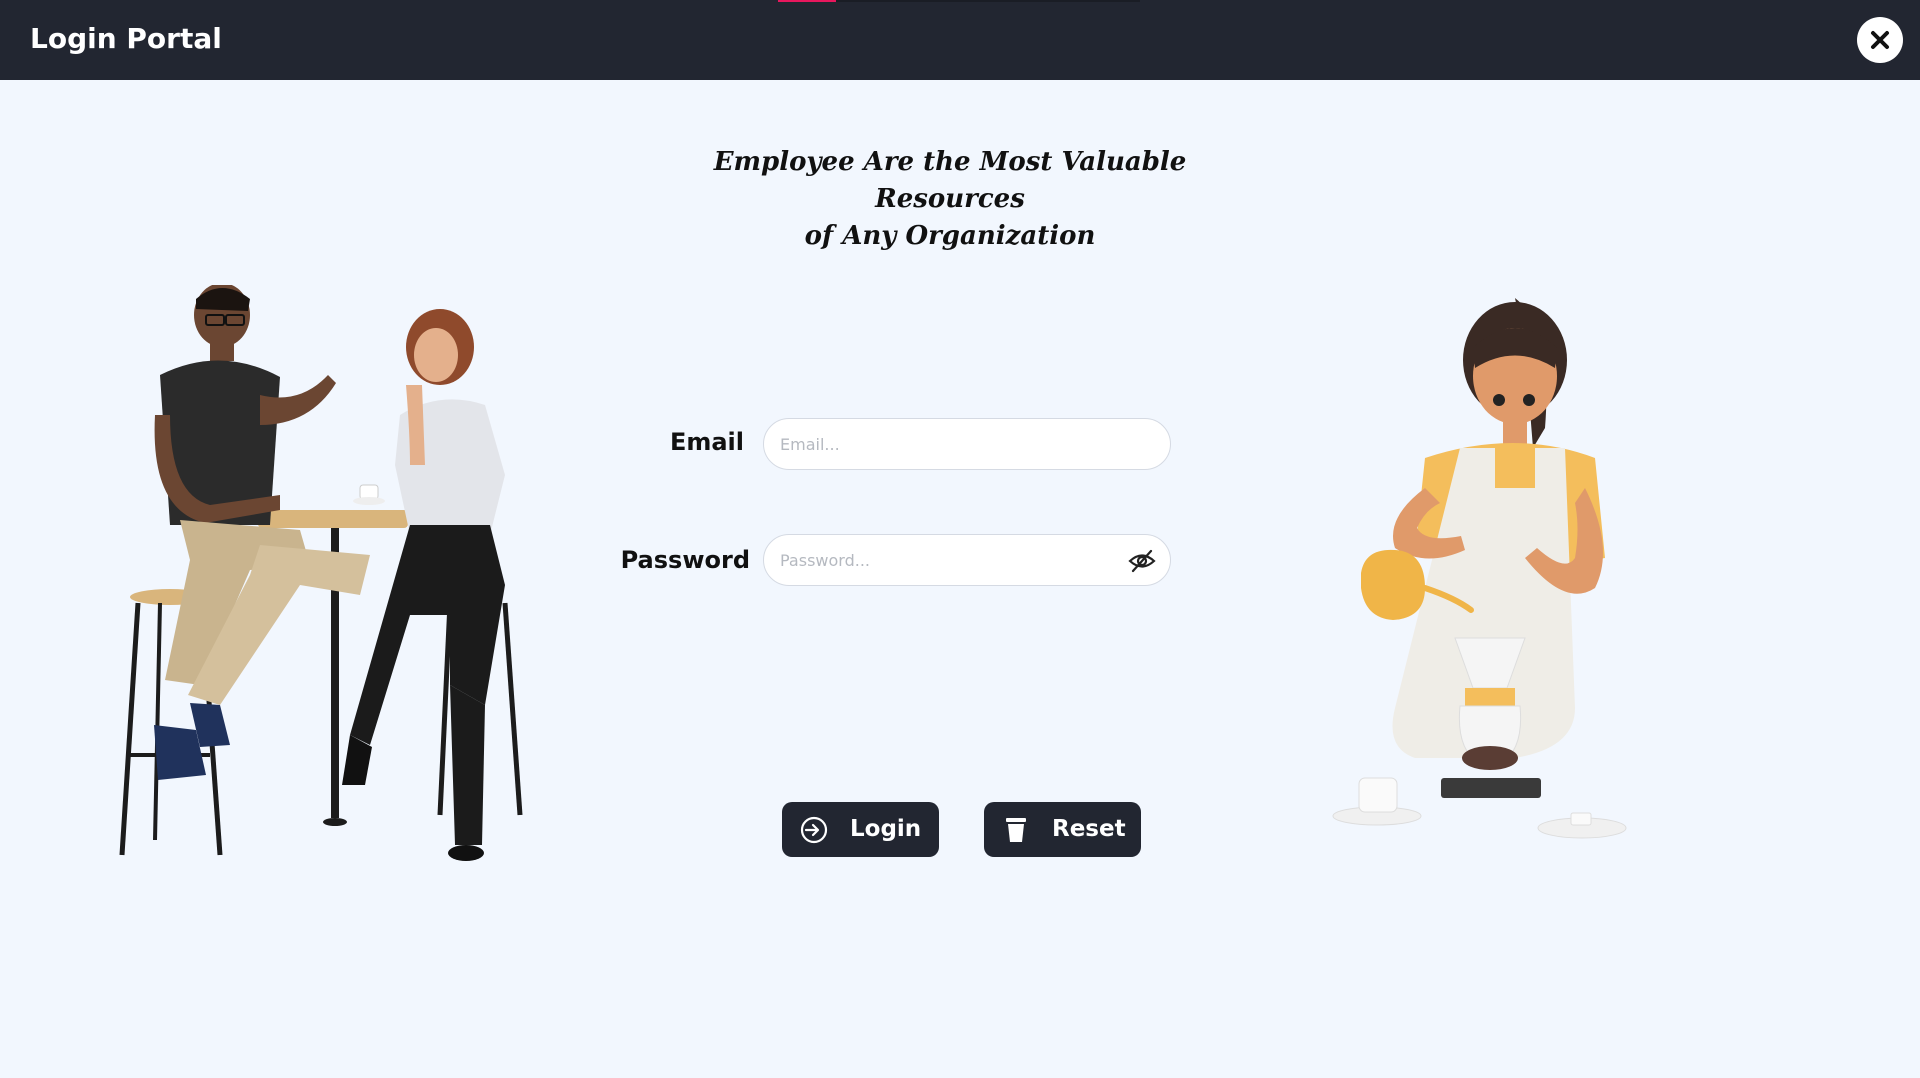 The image size is (1920, 1078). I want to click on password-input, so click(950, 560).